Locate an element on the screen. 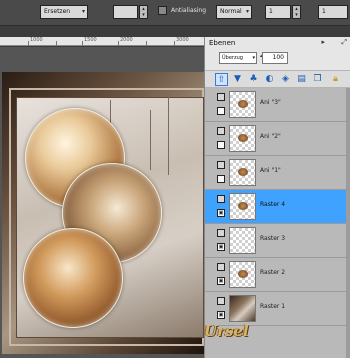 The image size is (350, 358). feather-value: 1 is located at coordinates (324, 11).